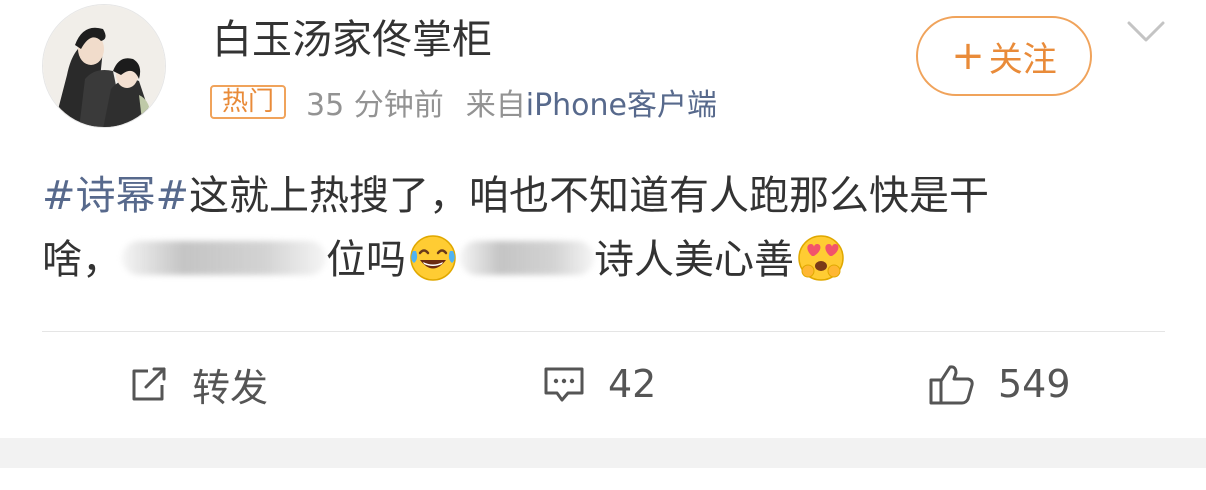 The width and height of the screenshot is (1206, 490). What do you see at coordinates (1146, 32) in the screenshot?
I see `chevron-down-icon` at bounding box center [1146, 32].